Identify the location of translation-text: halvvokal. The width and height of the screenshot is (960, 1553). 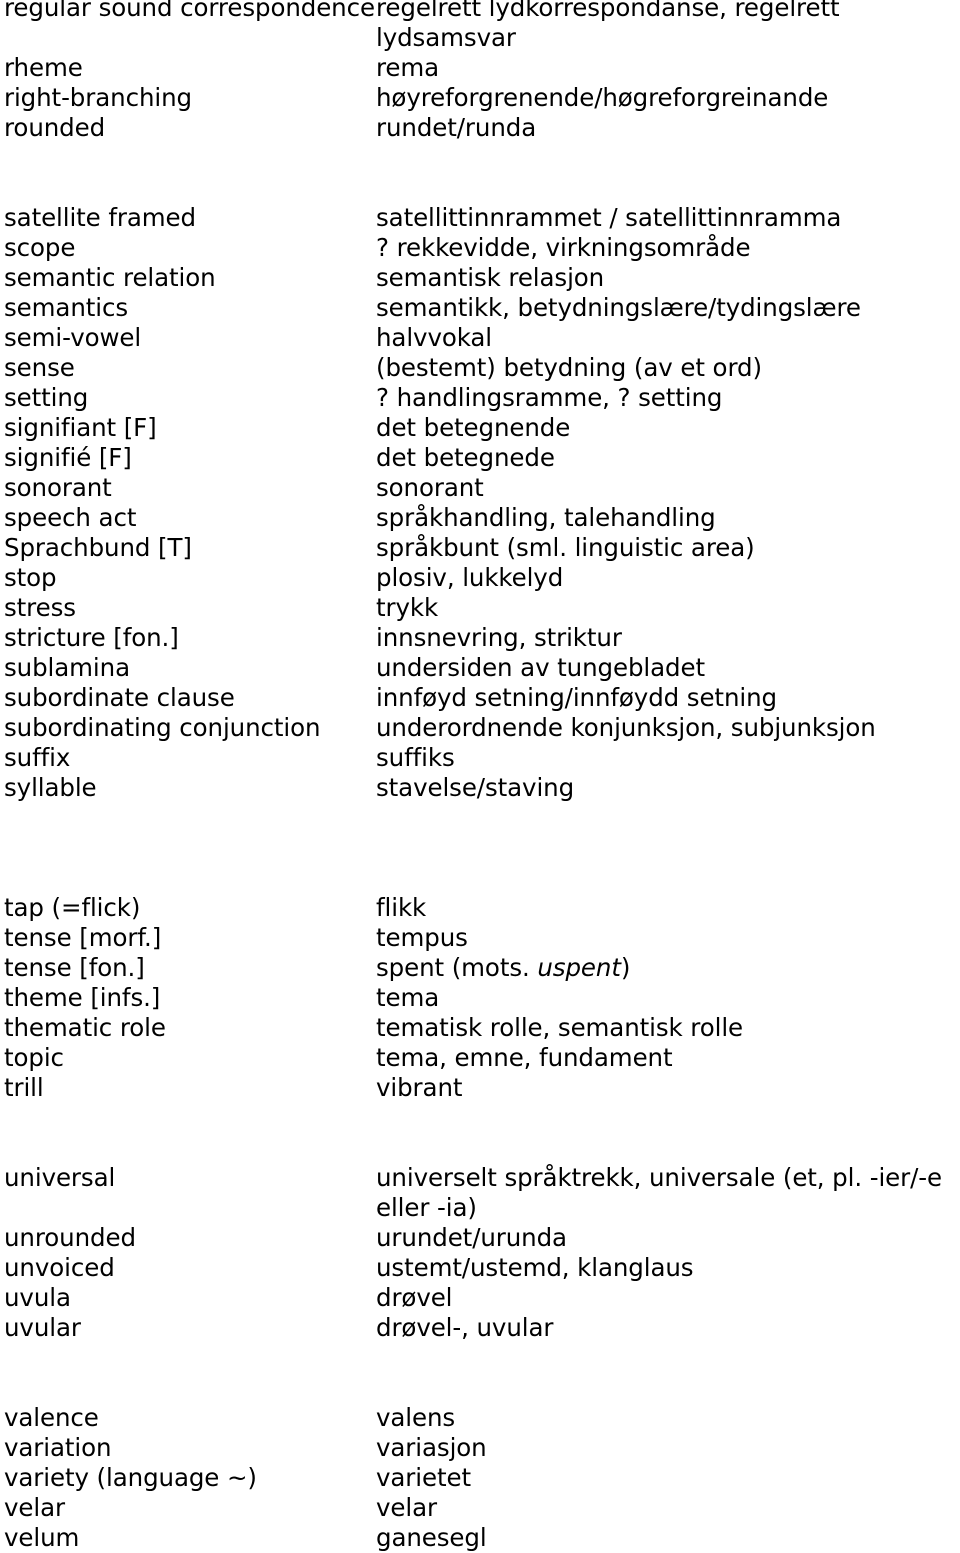
(434, 337).